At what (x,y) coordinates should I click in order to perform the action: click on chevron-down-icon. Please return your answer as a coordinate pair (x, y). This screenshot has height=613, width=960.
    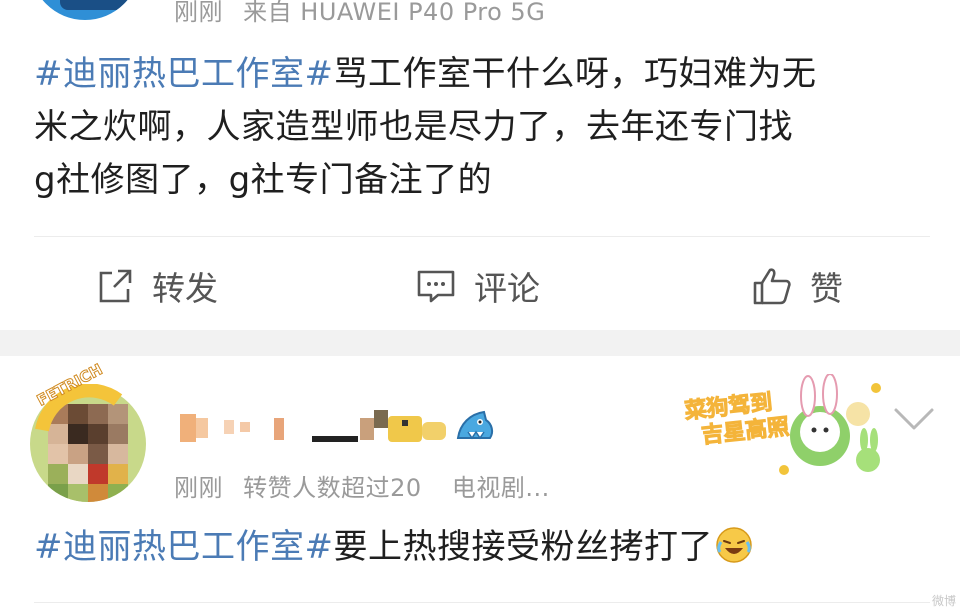
    Looking at the image, I should click on (914, 421).